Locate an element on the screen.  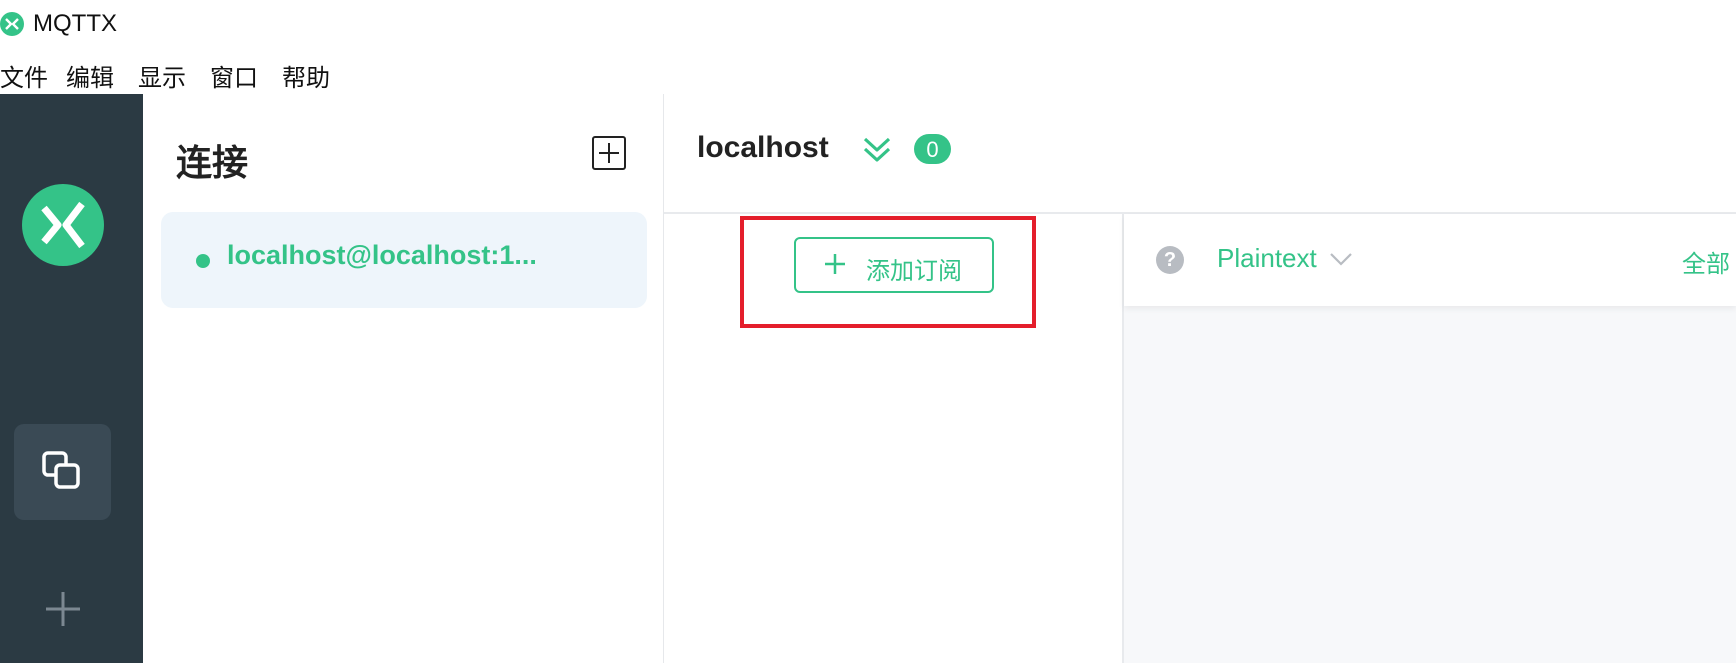
message-filter-all: 全部 is located at coordinates (1706, 261).